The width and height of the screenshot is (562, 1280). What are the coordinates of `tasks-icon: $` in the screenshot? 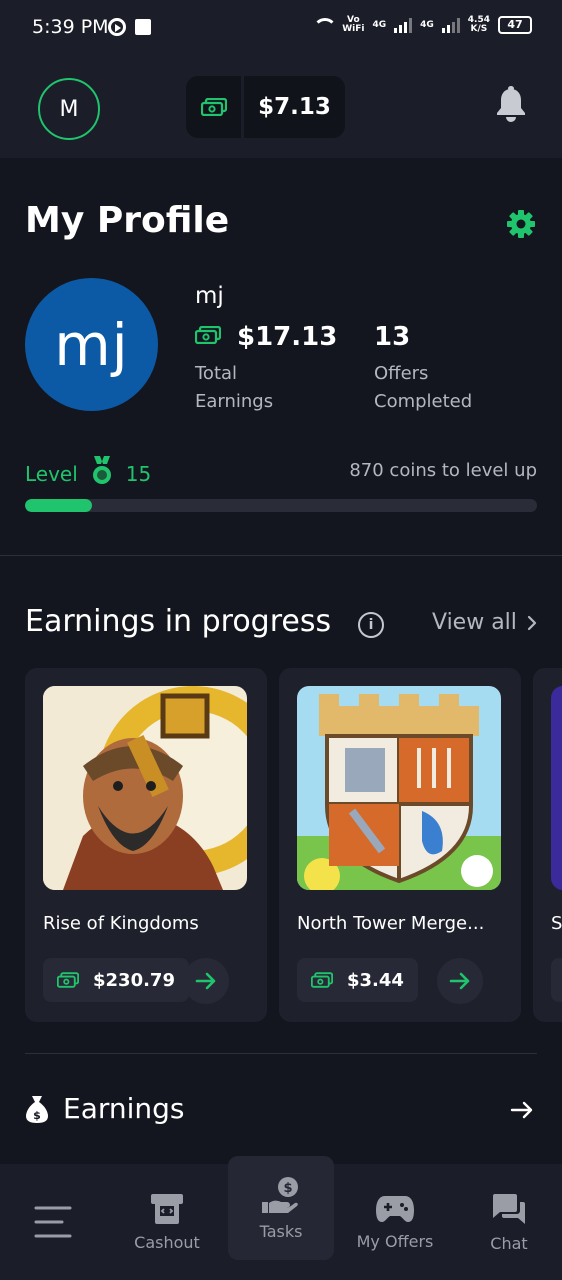 It's located at (280, 1194).